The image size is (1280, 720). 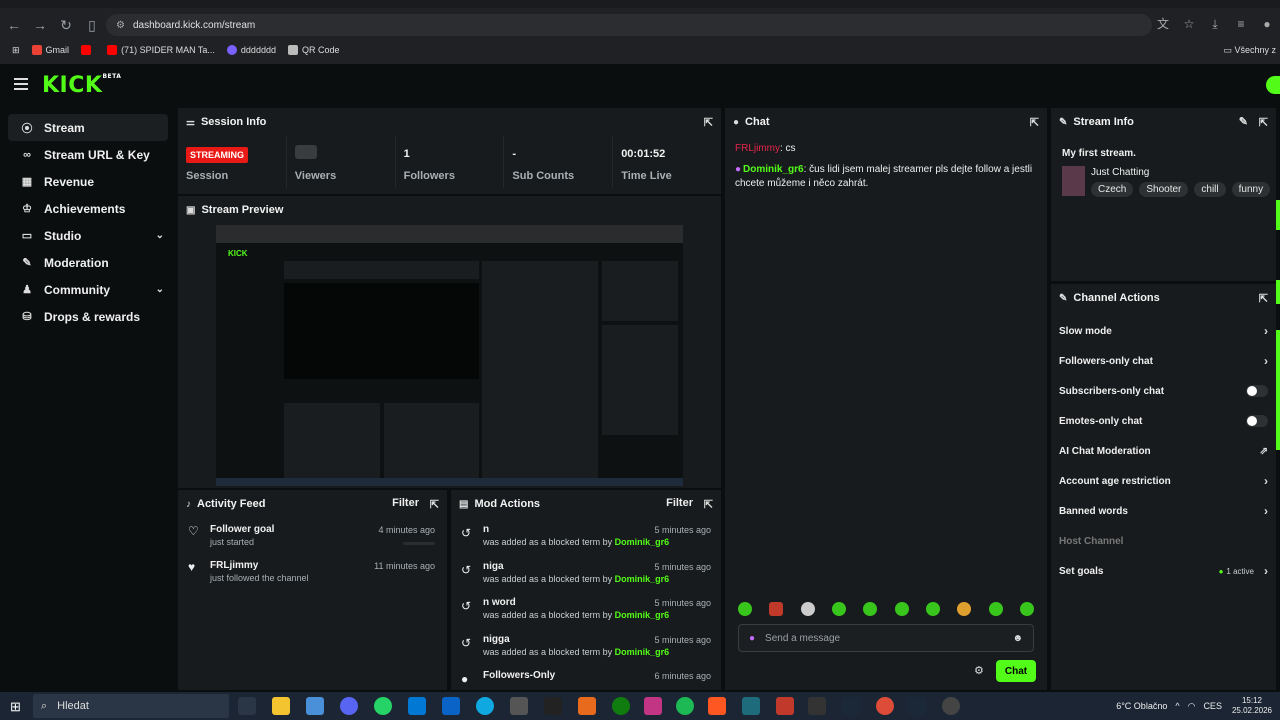 I want to click on viewers-toggle, so click(x=305, y=152).